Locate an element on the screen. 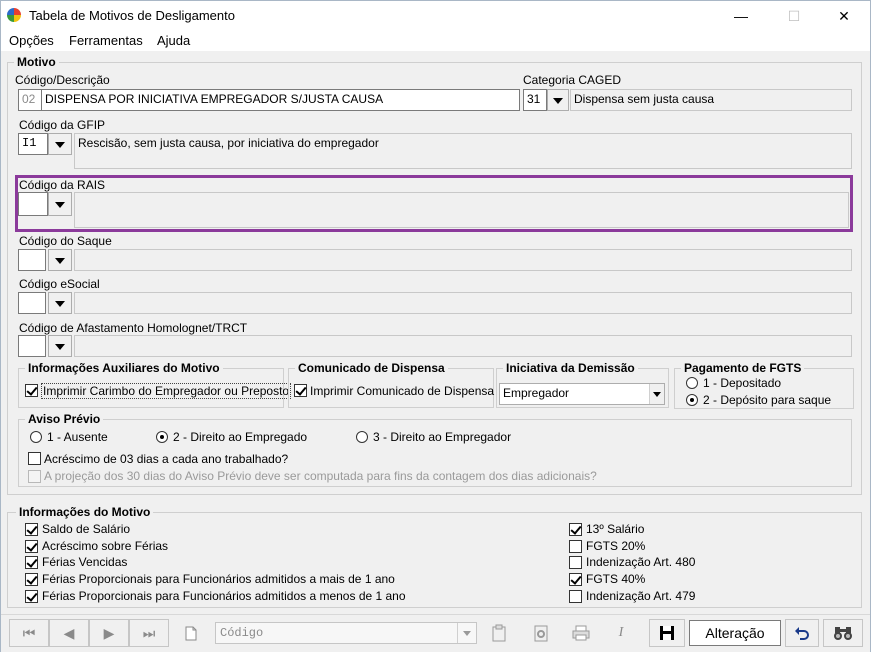 Image resolution: width=871 pixels, height=652 pixels. last-record-button: ⏭ is located at coordinates (149, 633).